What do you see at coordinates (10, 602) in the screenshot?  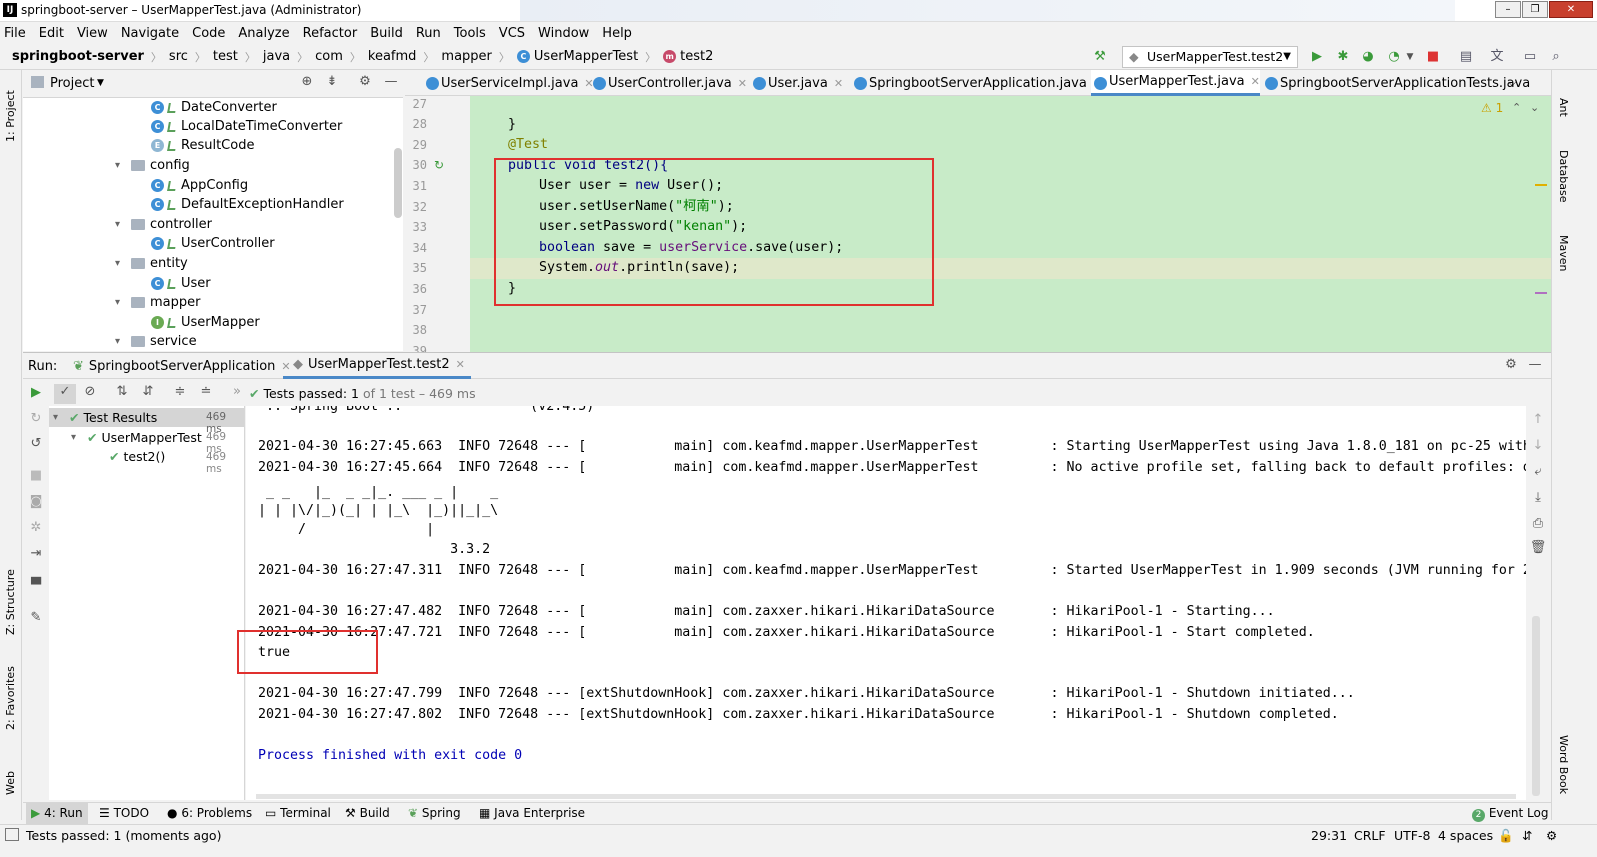 I see `tool-structure: Z: Structure` at bounding box center [10, 602].